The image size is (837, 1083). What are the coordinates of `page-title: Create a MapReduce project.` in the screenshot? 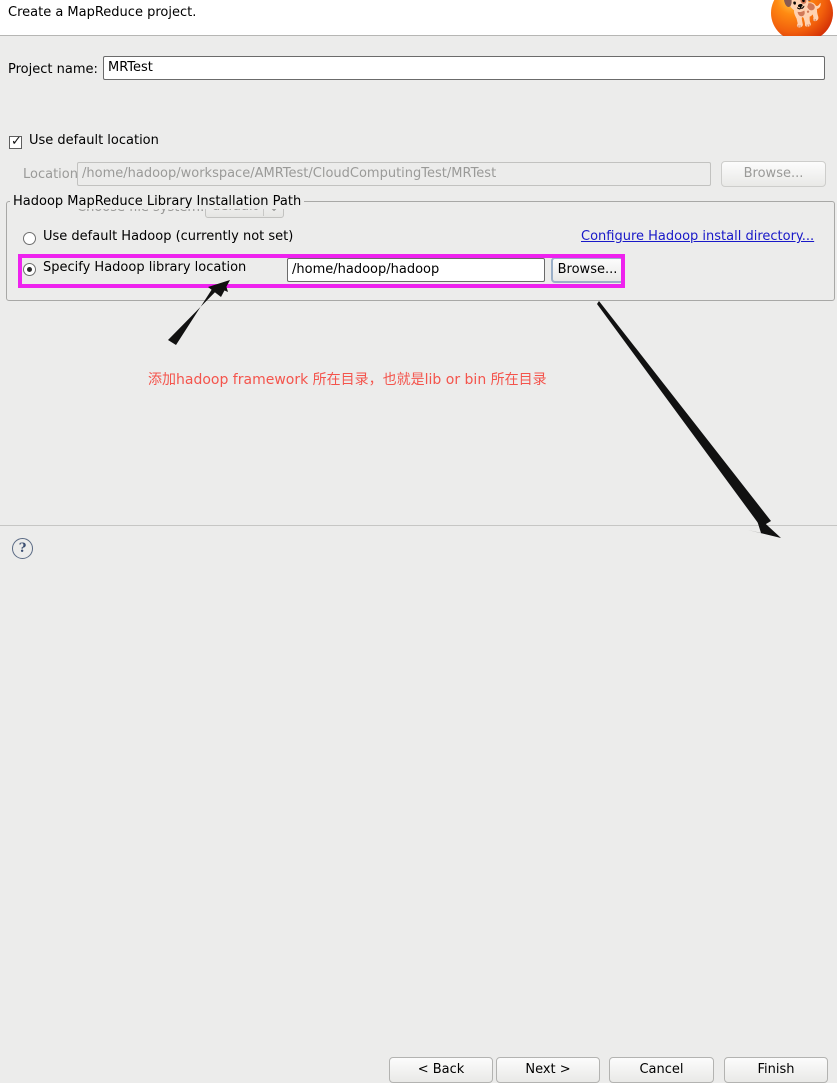 It's located at (102, 12).